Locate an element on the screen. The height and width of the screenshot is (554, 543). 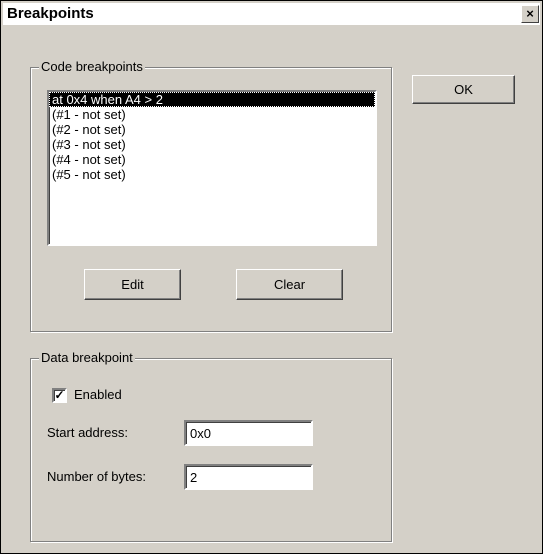
number-of-bytes-input is located at coordinates (248, 477).